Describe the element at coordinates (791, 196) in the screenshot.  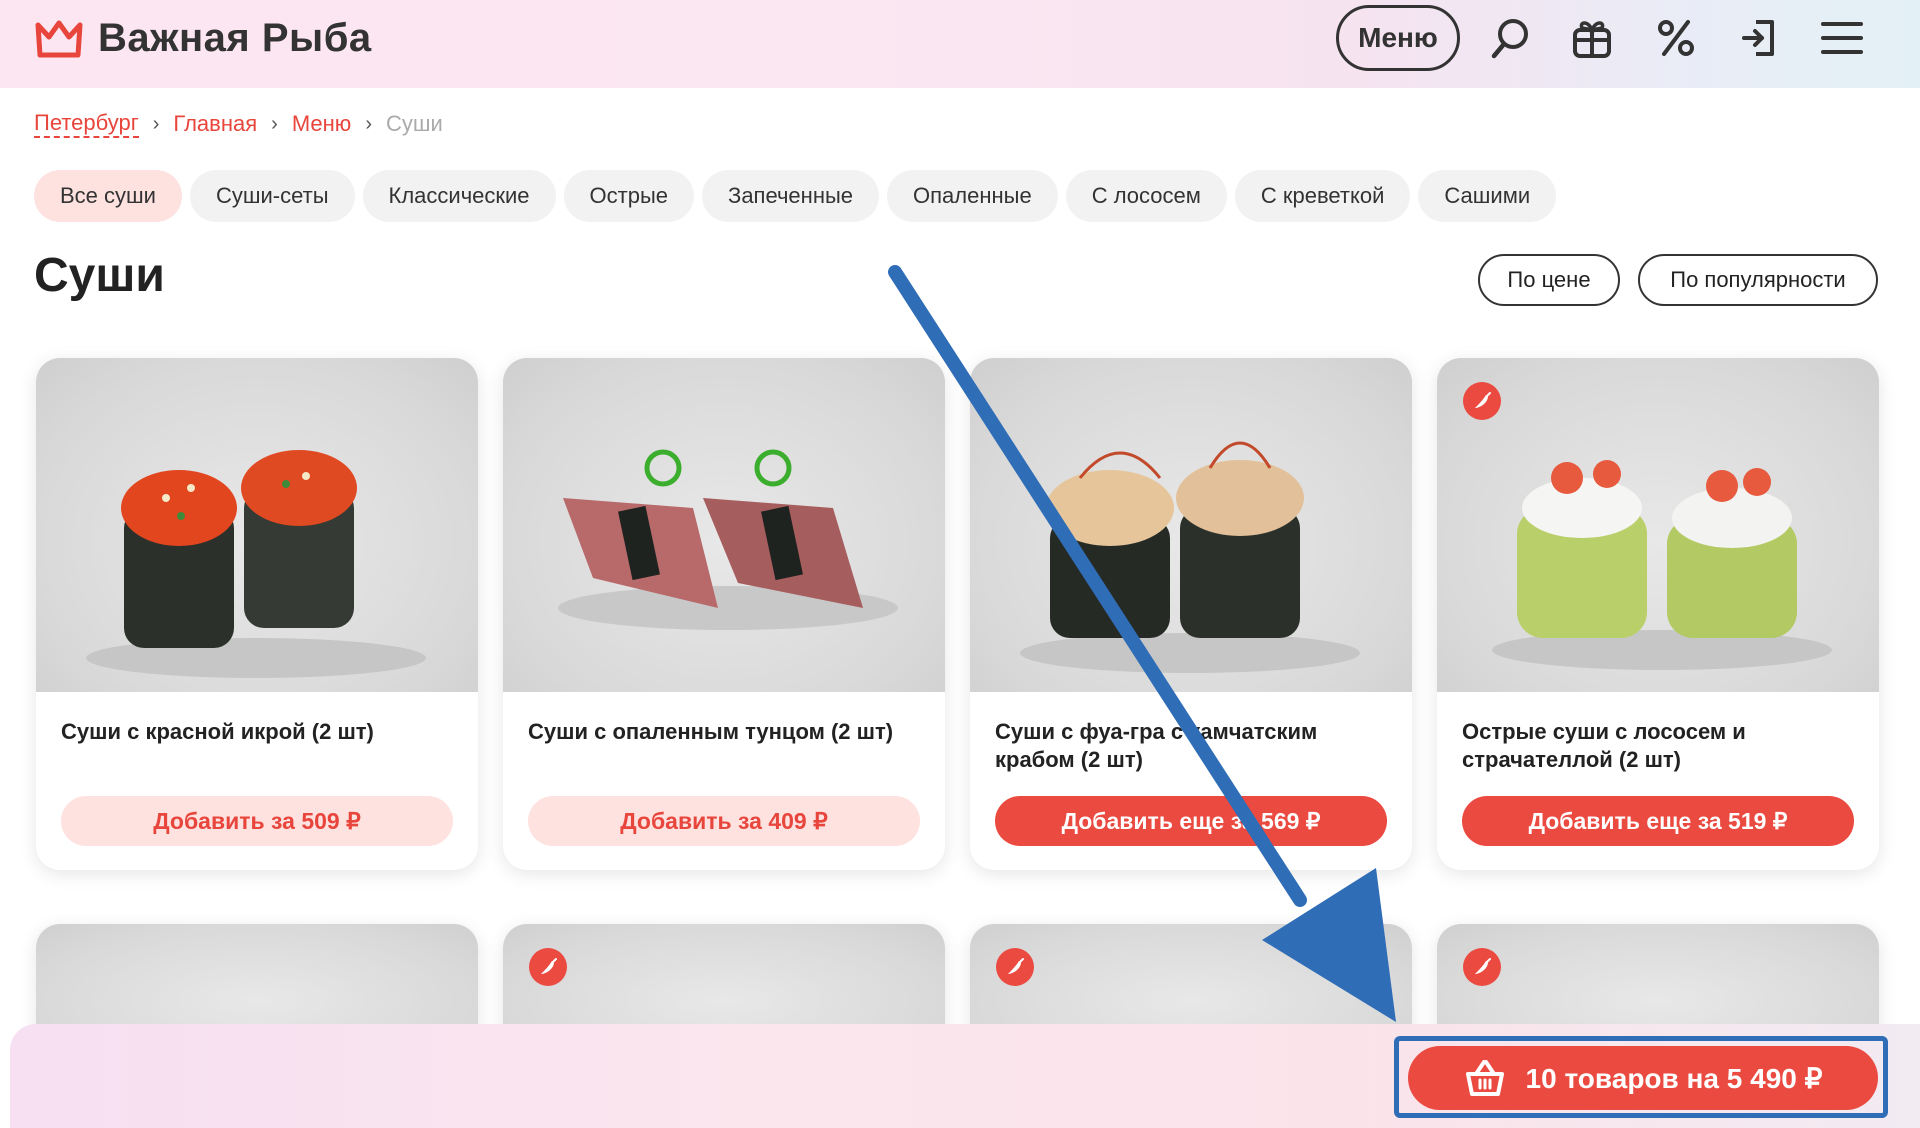
I see `filter-baked: Запеченные` at that location.